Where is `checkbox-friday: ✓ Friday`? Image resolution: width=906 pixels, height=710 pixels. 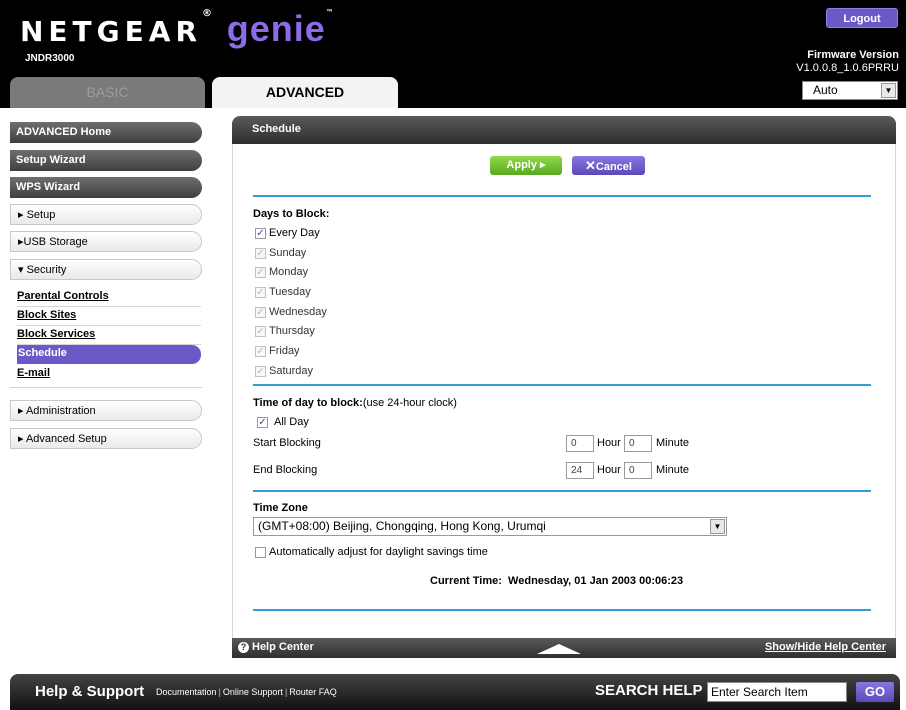
checkbox-friday: ✓ Friday is located at coordinates (277, 351).